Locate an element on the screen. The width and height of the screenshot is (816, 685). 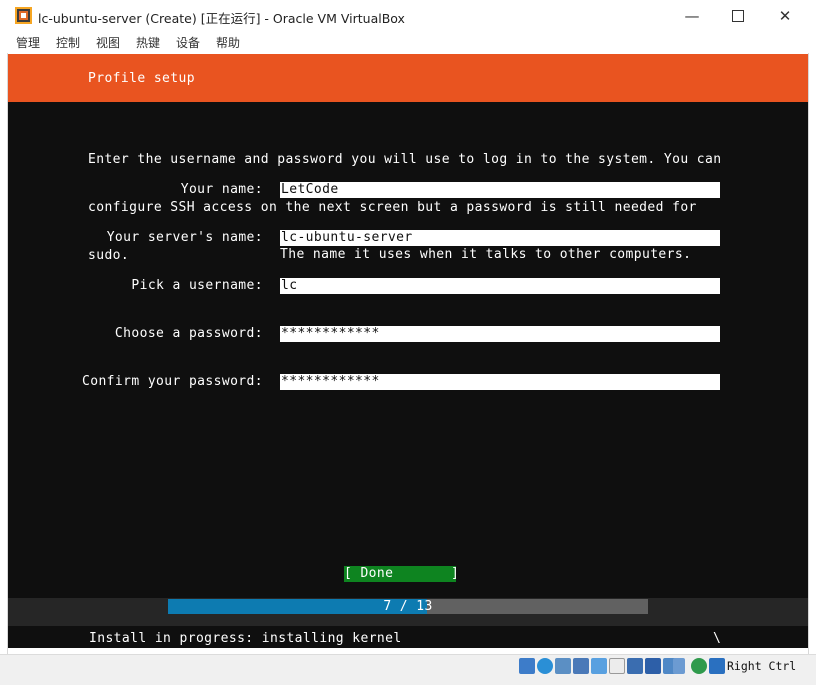
password-field: ************ is located at coordinates (500, 334).